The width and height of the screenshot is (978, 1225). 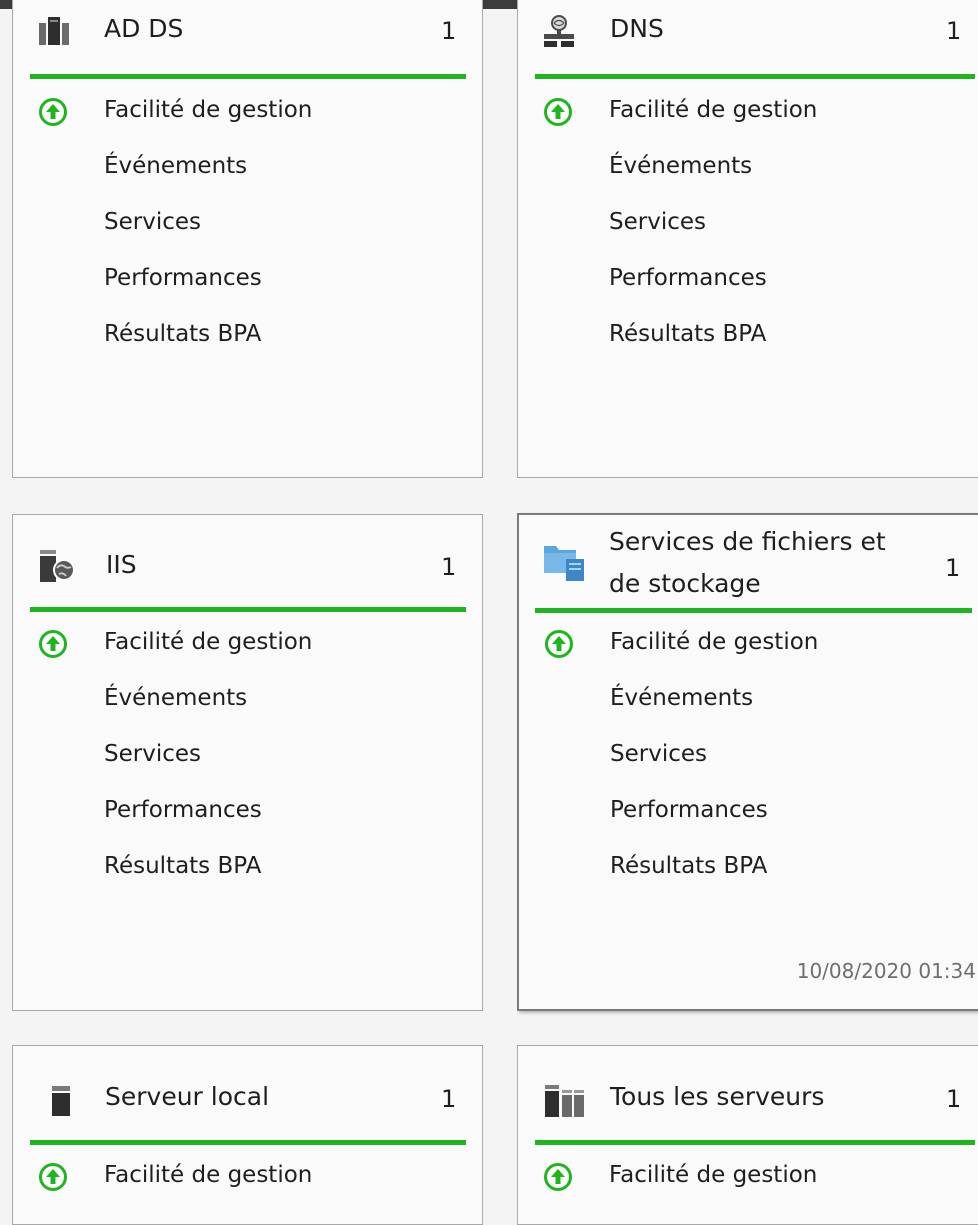 What do you see at coordinates (121, 564) in the screenshot?
I see `tile-title: IIS` at bounding box center [121, 564].